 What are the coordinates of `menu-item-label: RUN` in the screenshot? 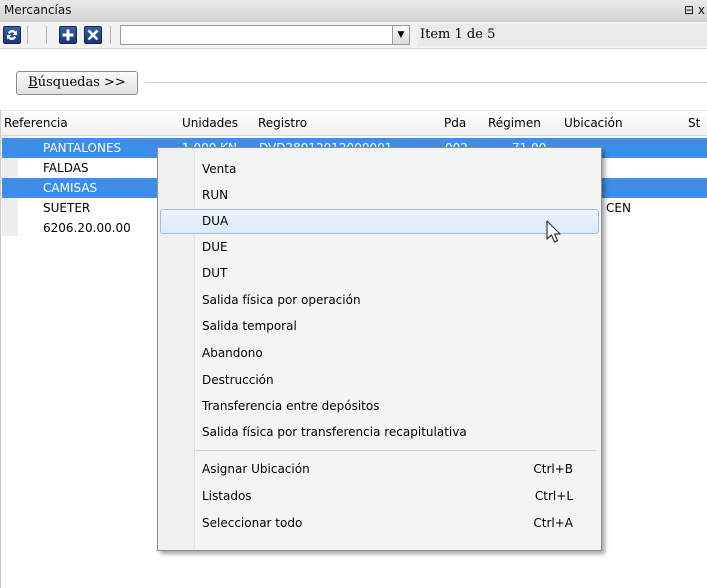 It's located at (215, 195).